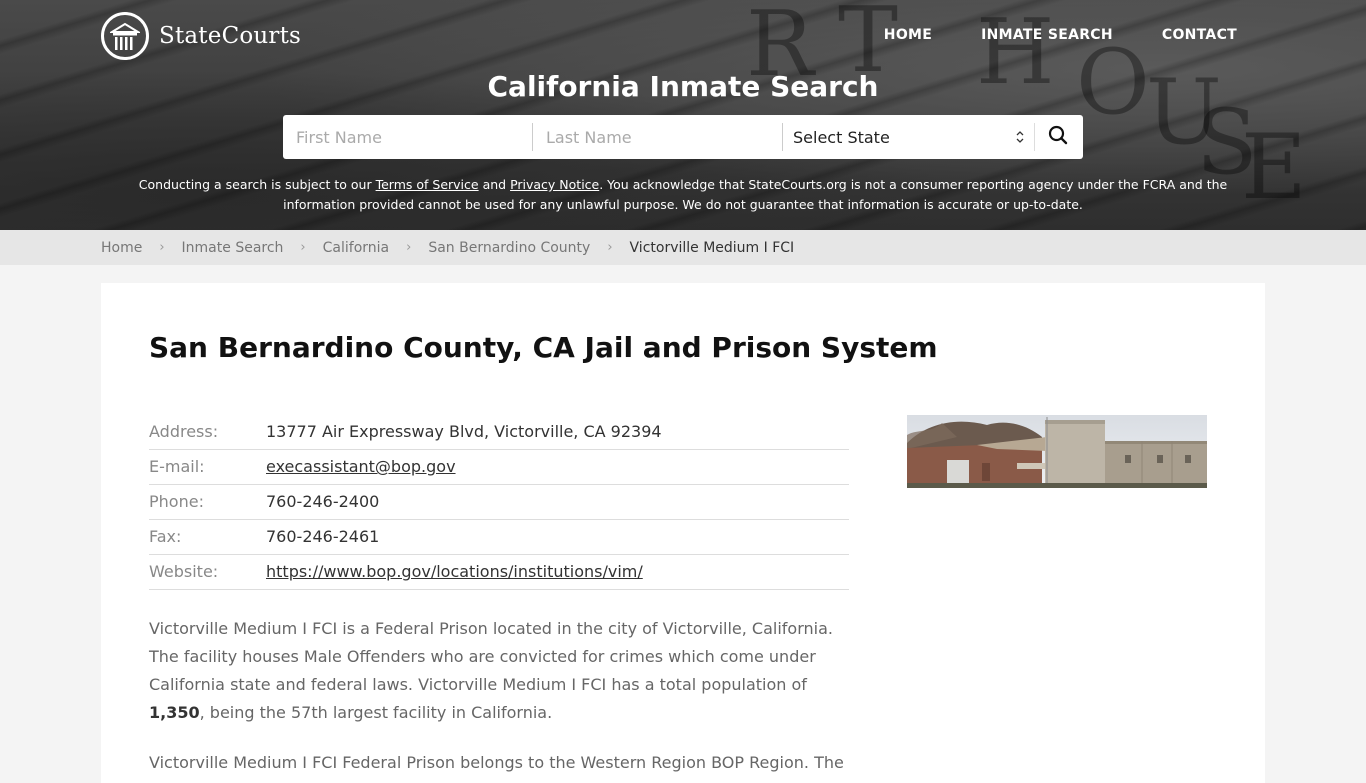  What do you see at coordinates (1057, 451) in the screenshot?
I see `facility-photo` at bounding box center [1057, 451].